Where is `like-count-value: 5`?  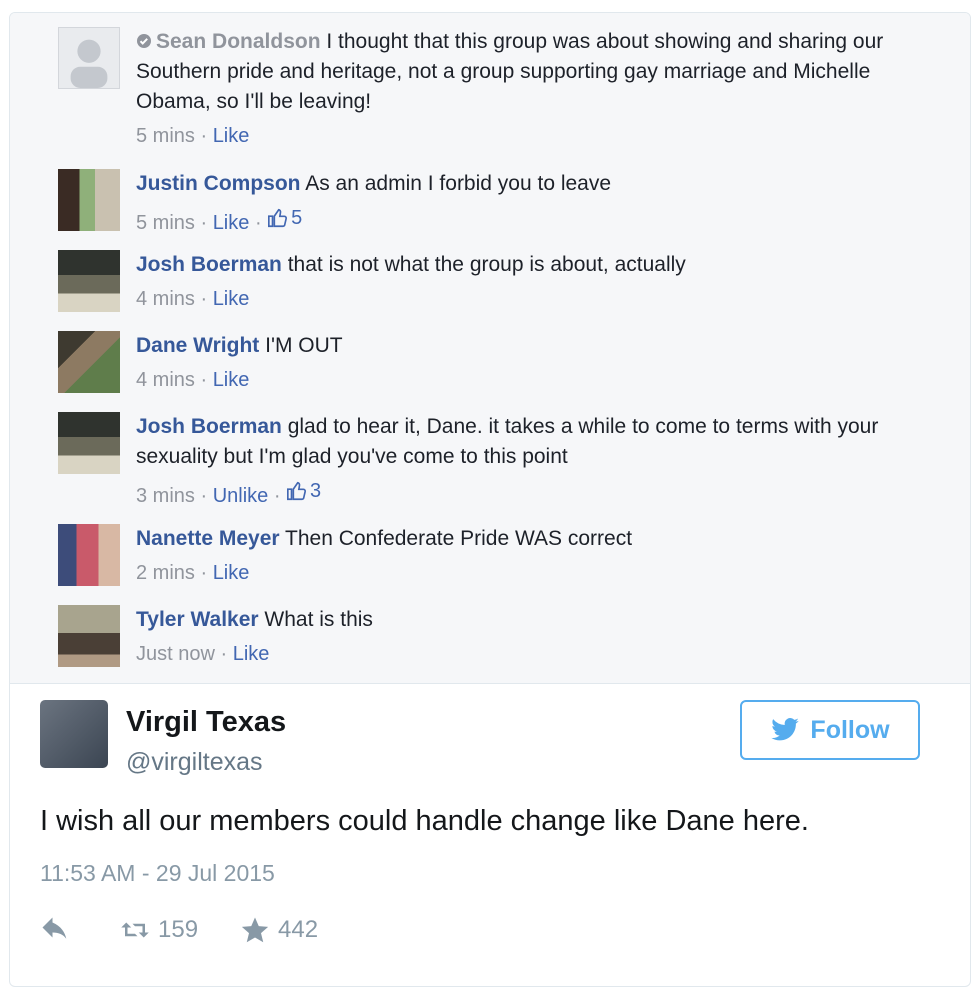
like-count-value: 5 is located at coordinates (297, 218).